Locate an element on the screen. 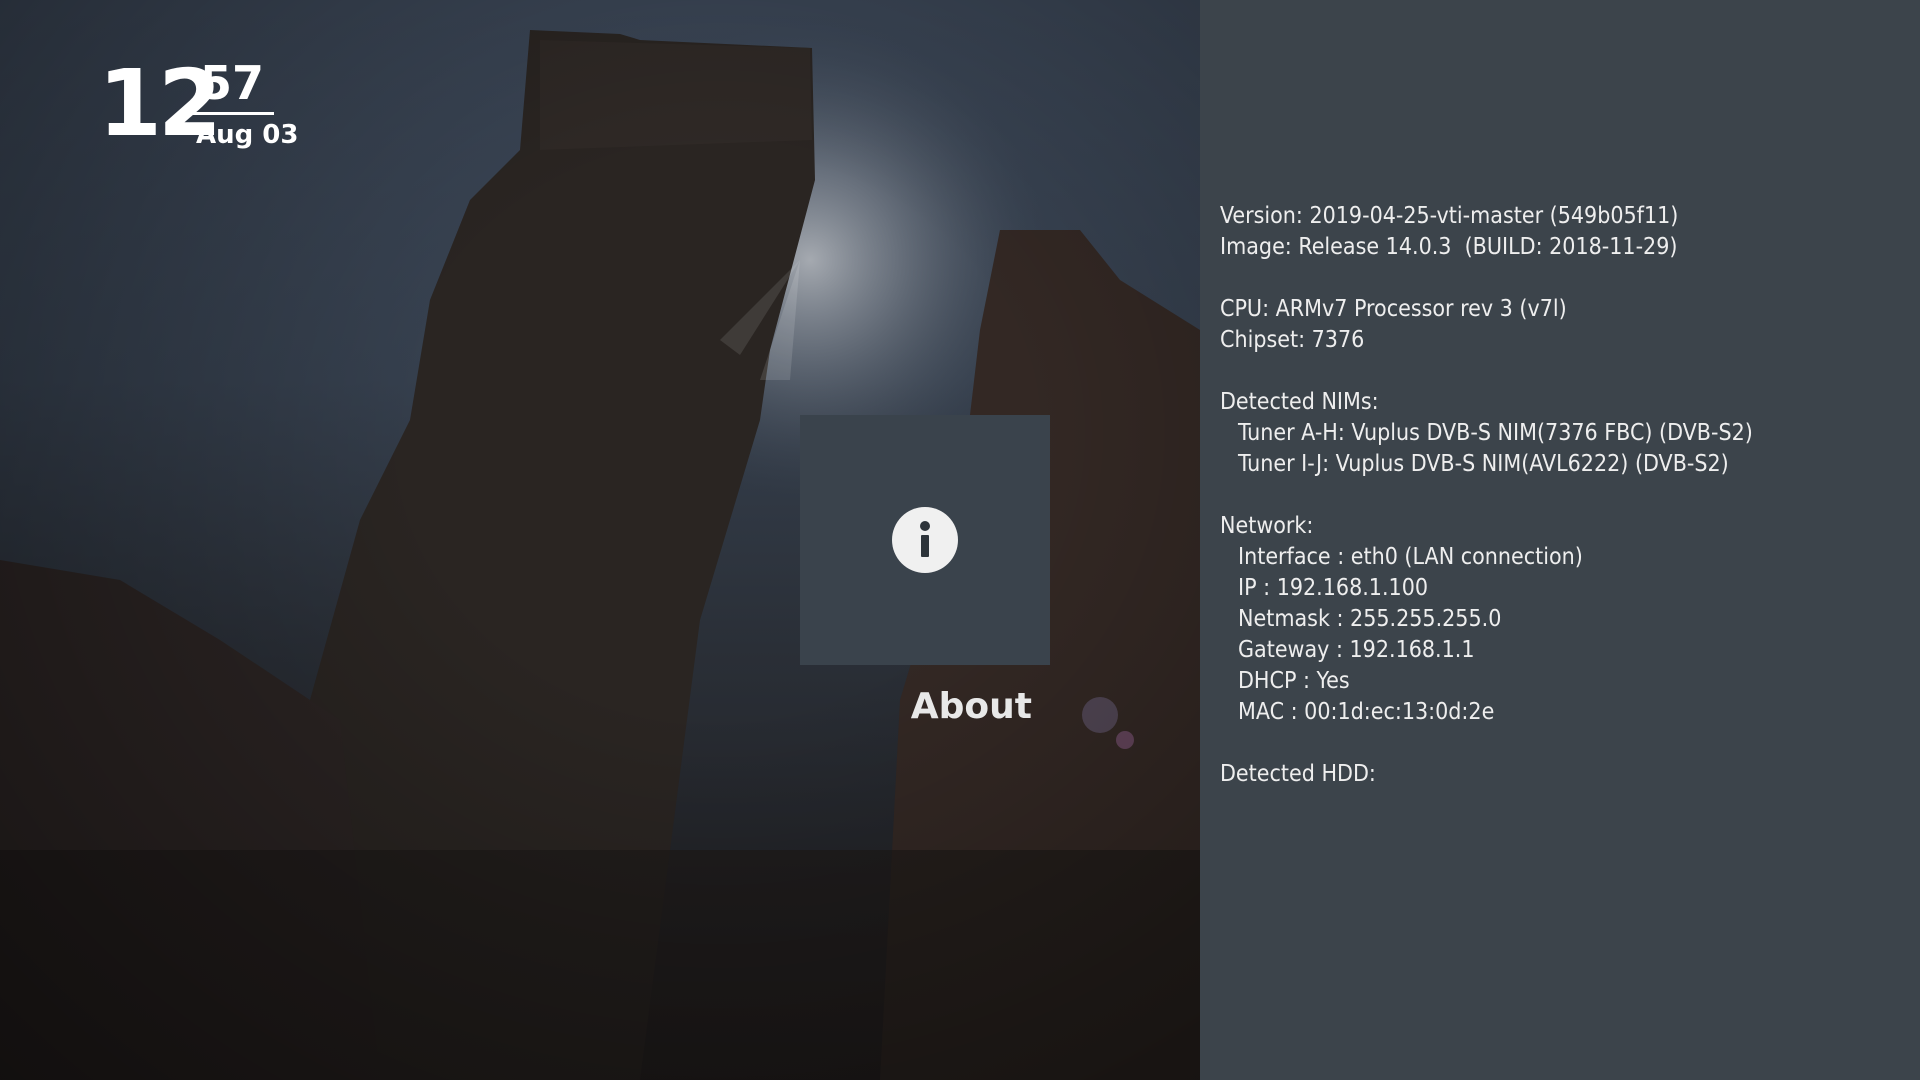 The width and height of the screenshot is (1920, 1080). dhcp-line: DHCP : Yes is located at coordinates (1294, 681).